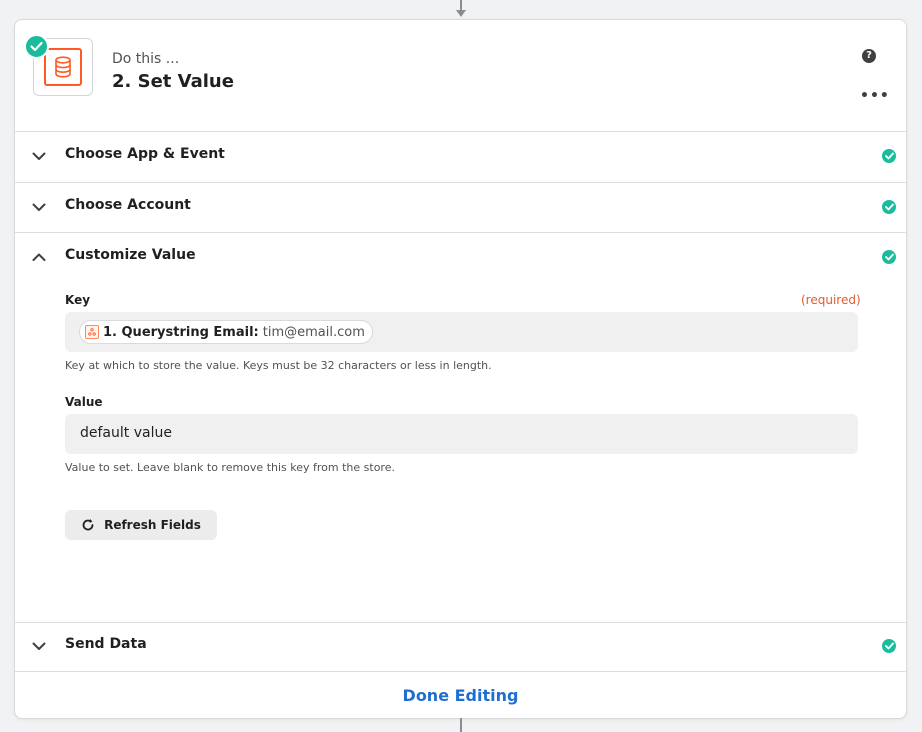 This screenshot has height=732, width=922. Describe the element at coordinates (88, 525) in the screenshot. I see `refresh-icon` at that location.